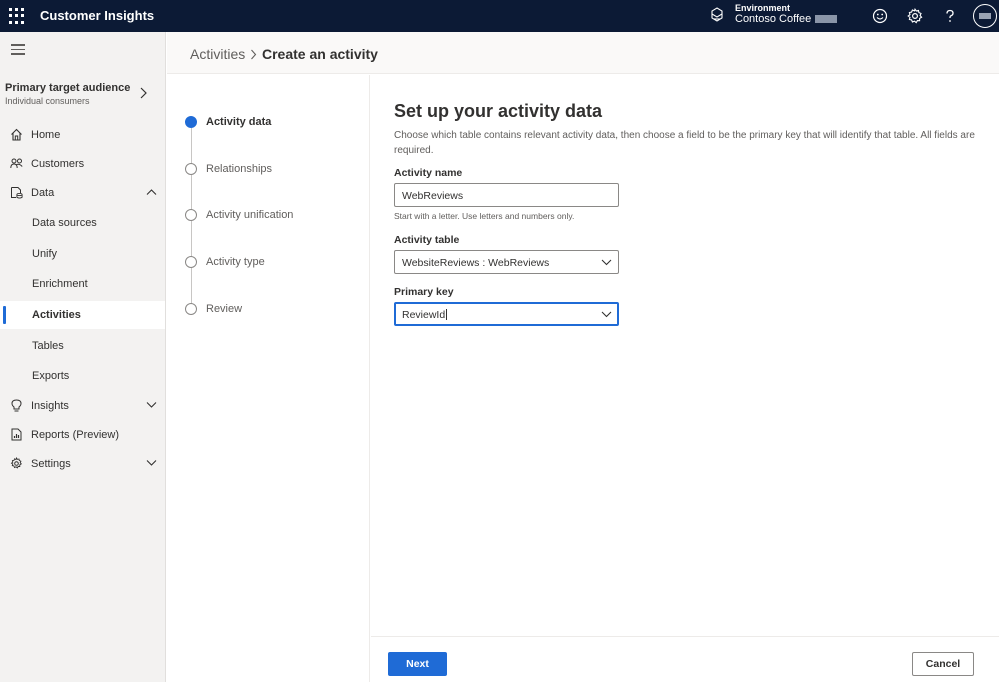 The width and height of the screenshot is (999, 682). What do you see at coordinates (476, 263) in the screenshot?
I see `activity-table-value: WebsiteReviews : WebReviews` at bounding box center [476, 263].